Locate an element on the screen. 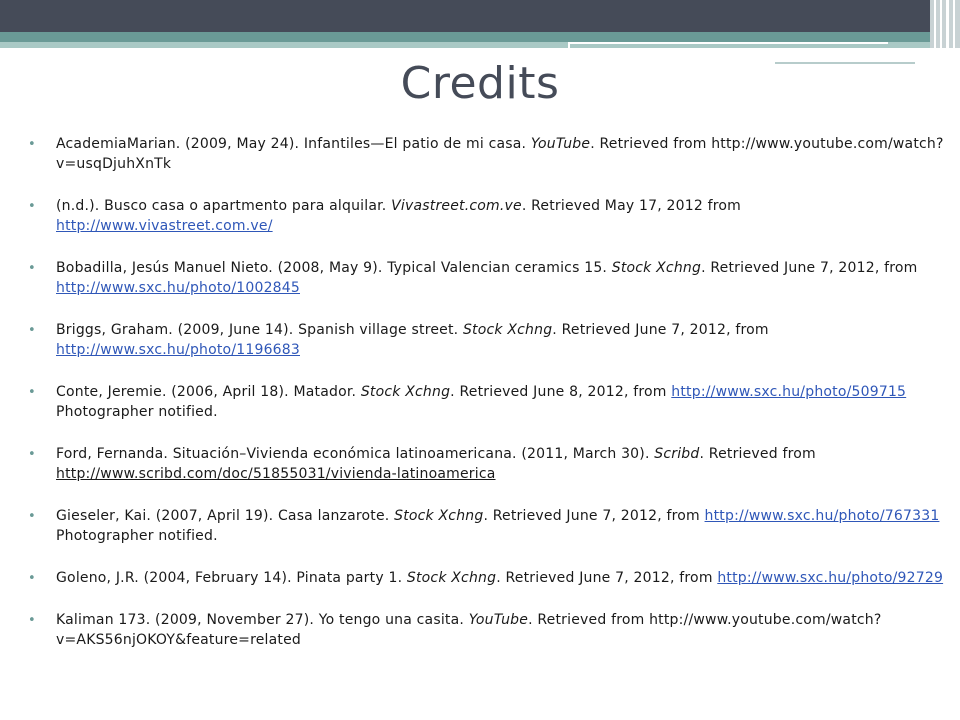 The image size is (960, 720). reference-source: Scribd is located at coordinates (677, 454).